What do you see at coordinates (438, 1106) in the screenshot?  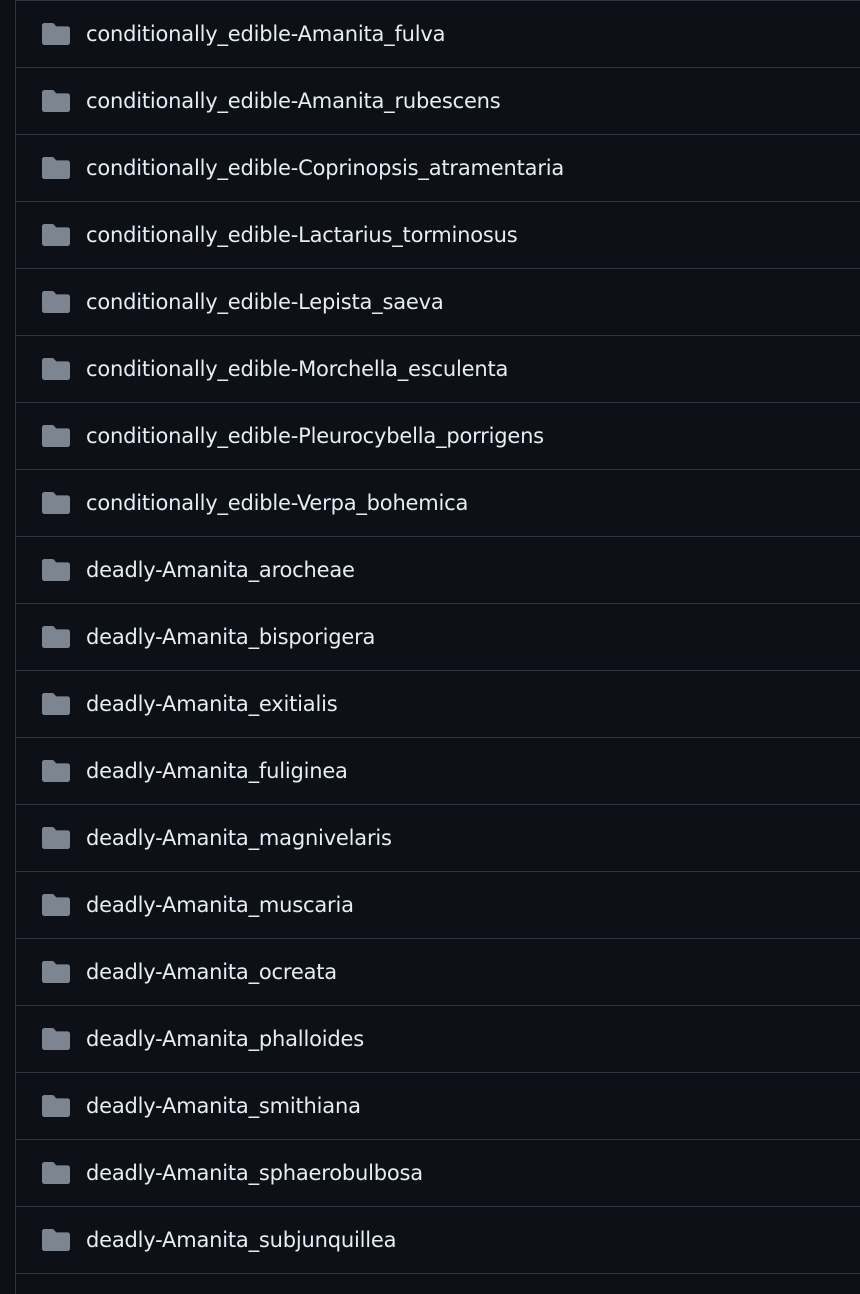 I see `list-item: deadly-Amanita_smithiana` at bounding box center [438, 1106].